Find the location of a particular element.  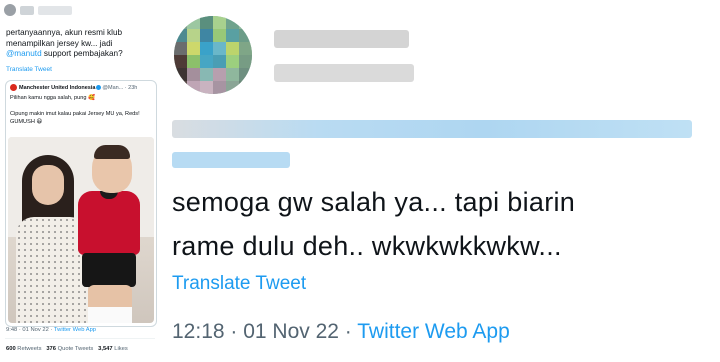

tweet-text-line: semoga gw salah ya... tapi biarin is located at coordinates (374, 202).